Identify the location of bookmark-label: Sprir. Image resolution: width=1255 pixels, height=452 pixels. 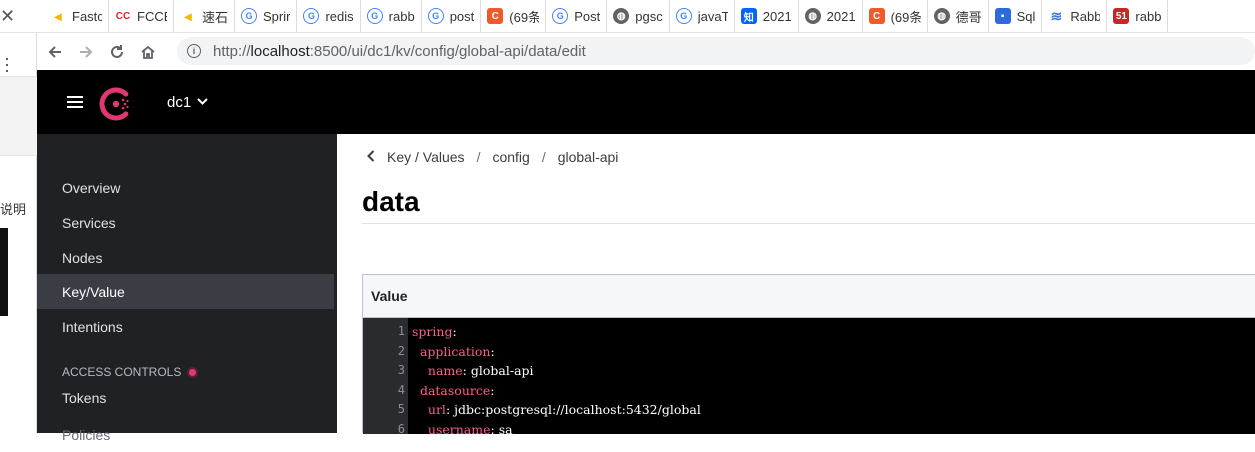
(277, 16).